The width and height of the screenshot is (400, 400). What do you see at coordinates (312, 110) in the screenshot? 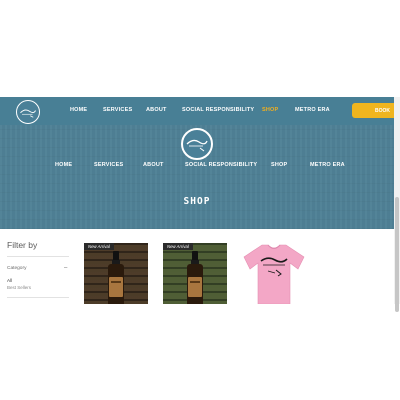
I see `nav-metro-era: METRO ERA` at bounding box center [312, 110].